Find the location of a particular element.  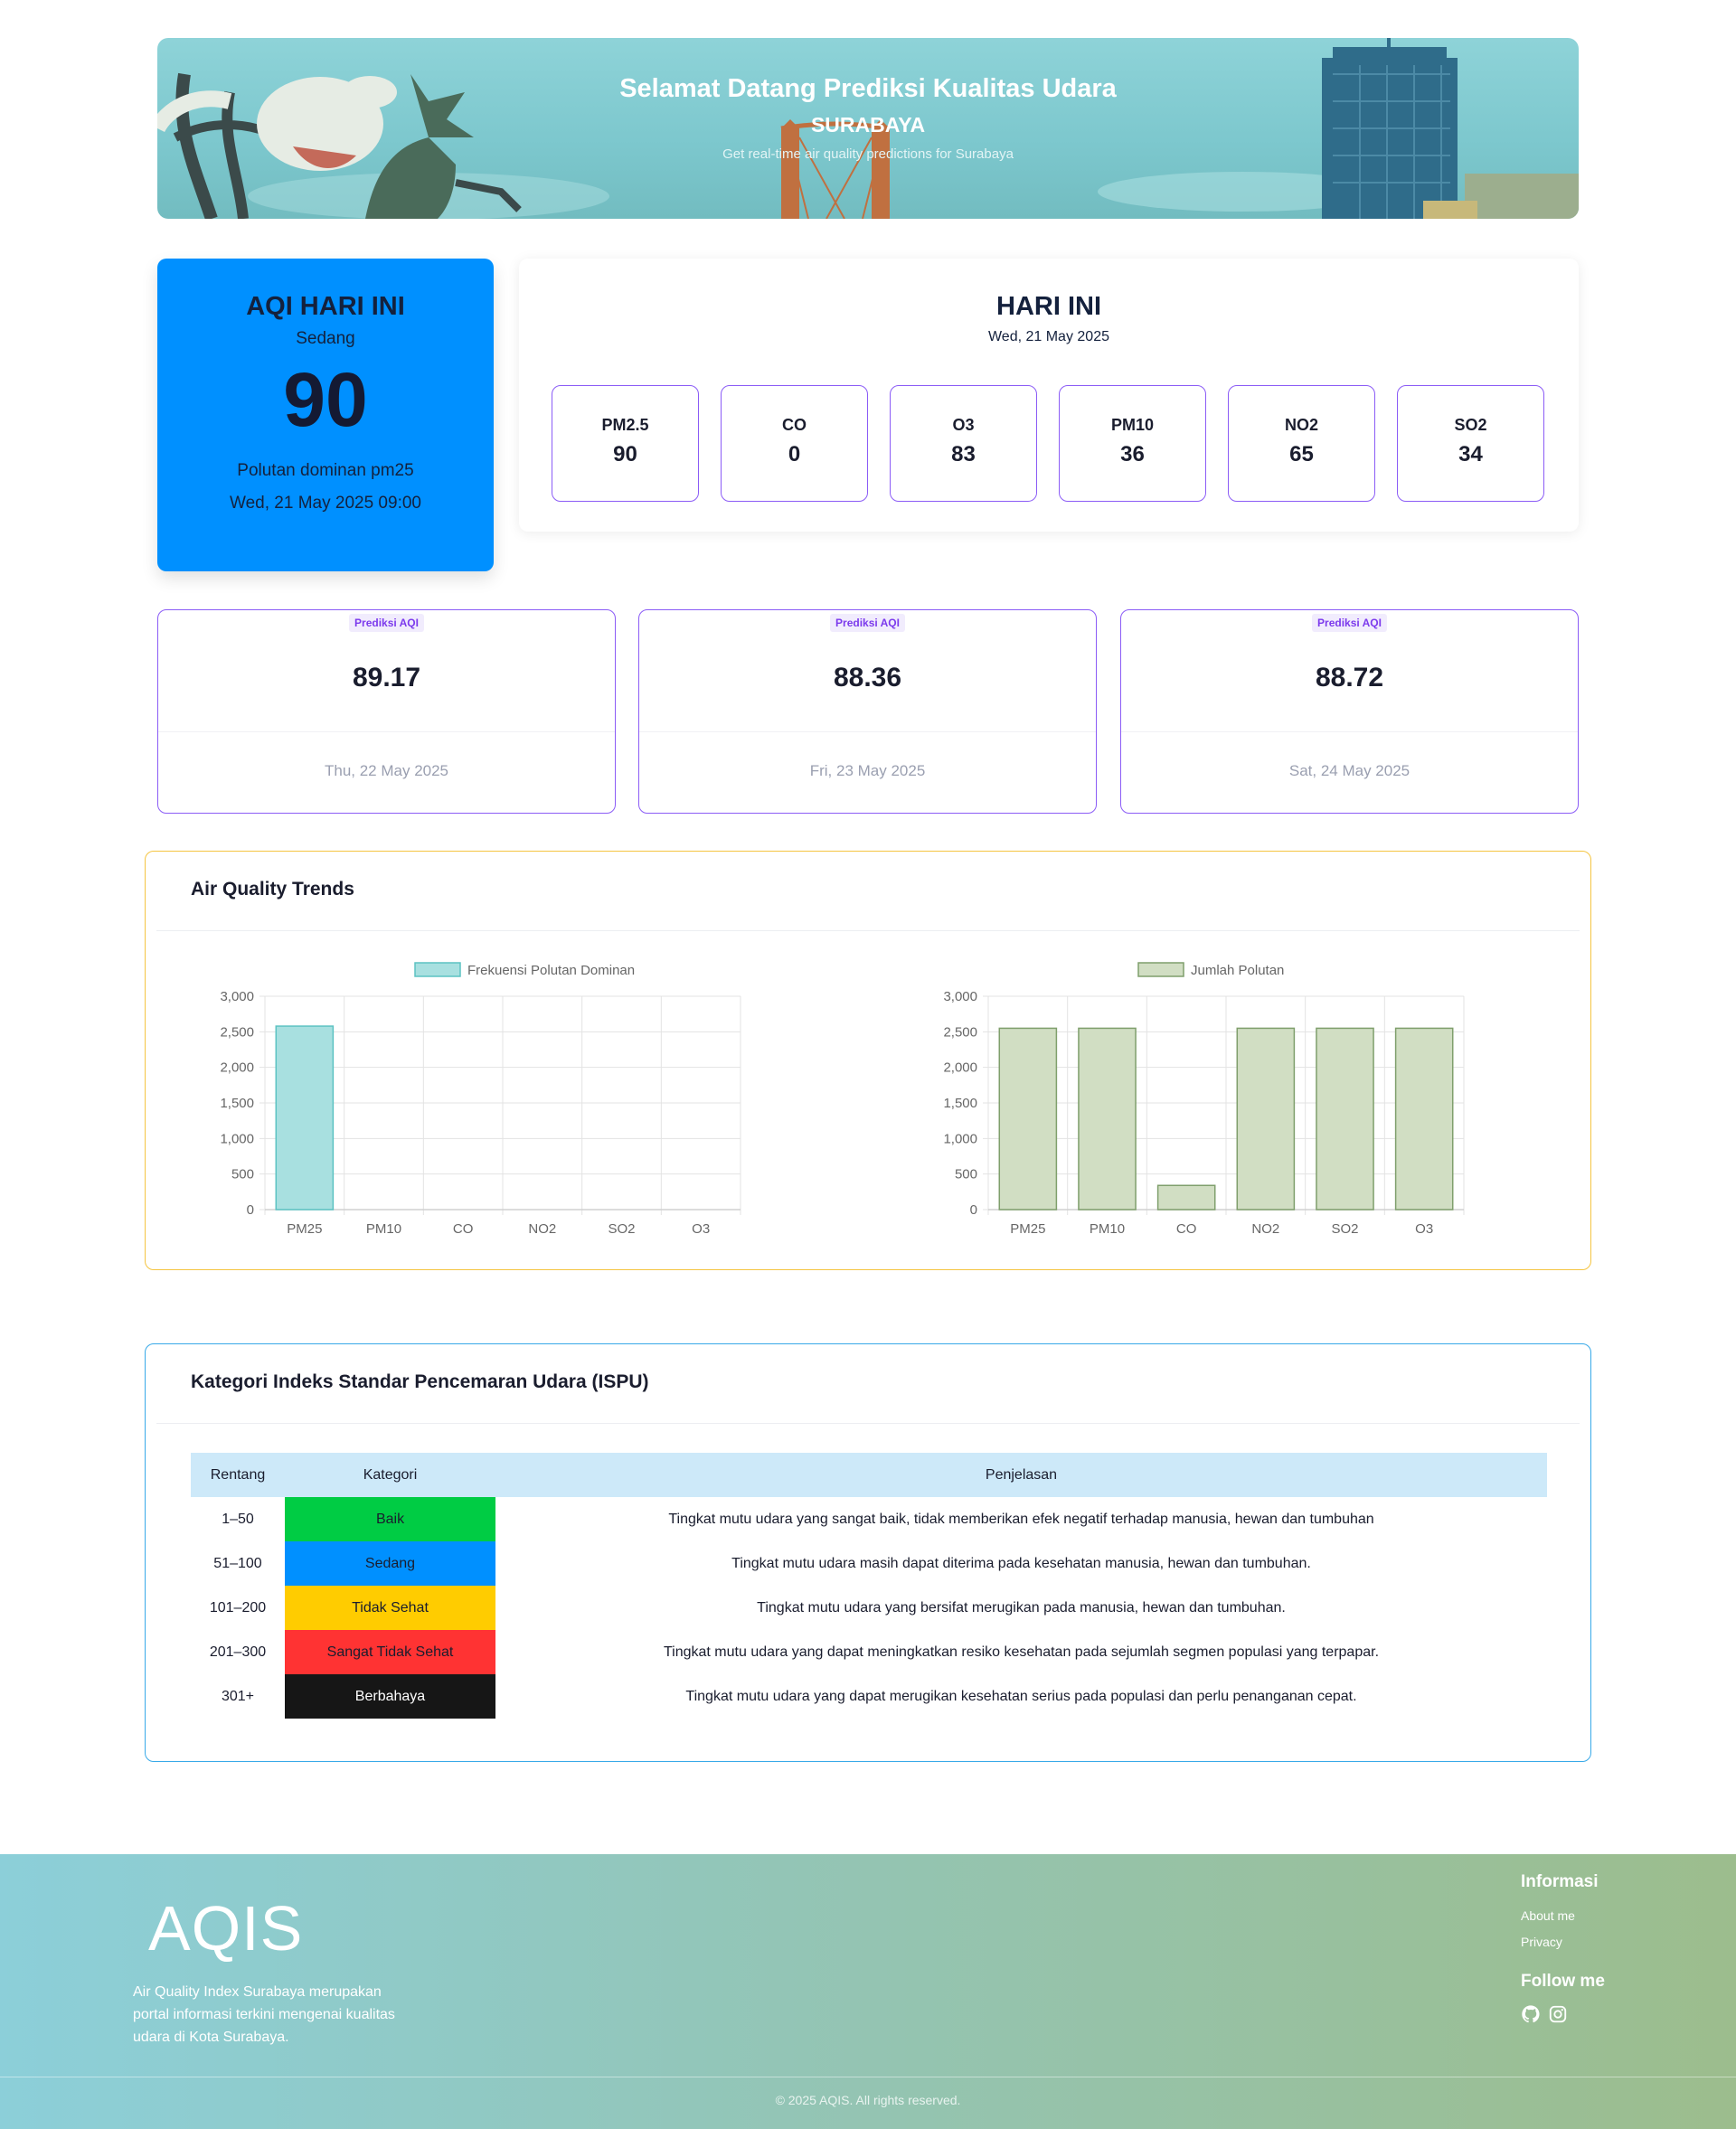

y-tick-label: 2,500 is located at coordinates (237, 1032).